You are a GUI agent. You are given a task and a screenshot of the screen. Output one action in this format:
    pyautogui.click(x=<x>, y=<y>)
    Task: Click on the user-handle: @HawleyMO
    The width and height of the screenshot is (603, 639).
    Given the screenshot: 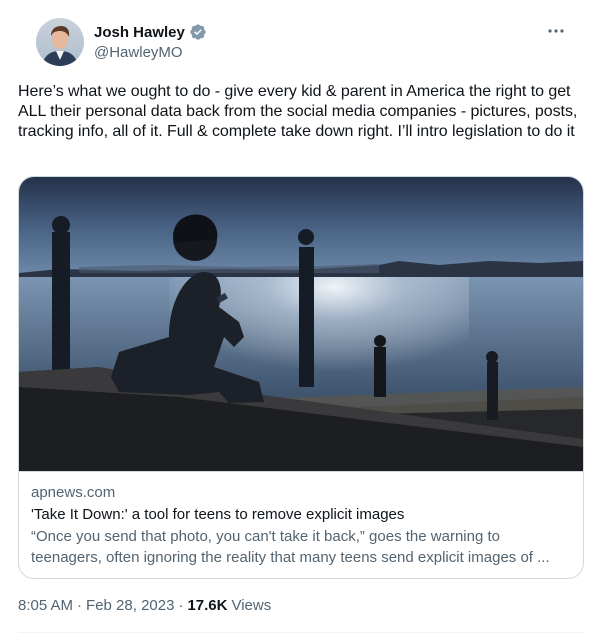 What is the action you would take?
    pyautogui.click(x=150, y=52)
    